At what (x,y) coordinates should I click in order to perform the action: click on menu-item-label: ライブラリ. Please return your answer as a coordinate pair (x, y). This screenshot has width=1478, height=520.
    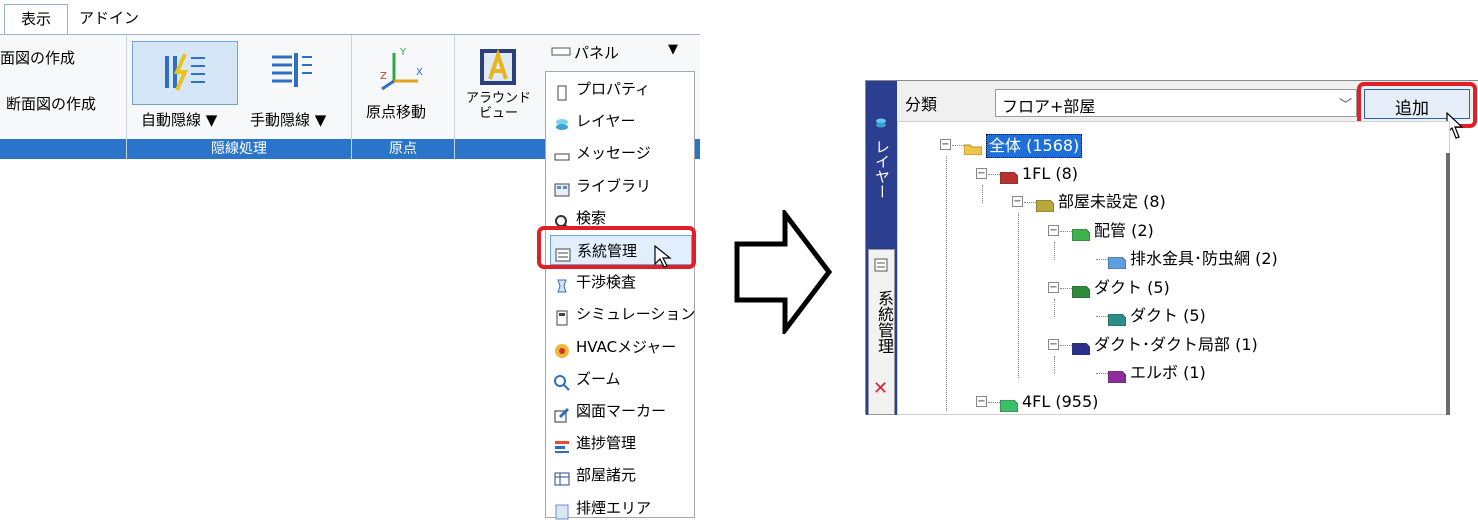
    Looking at the image, I should click on (614, 185).